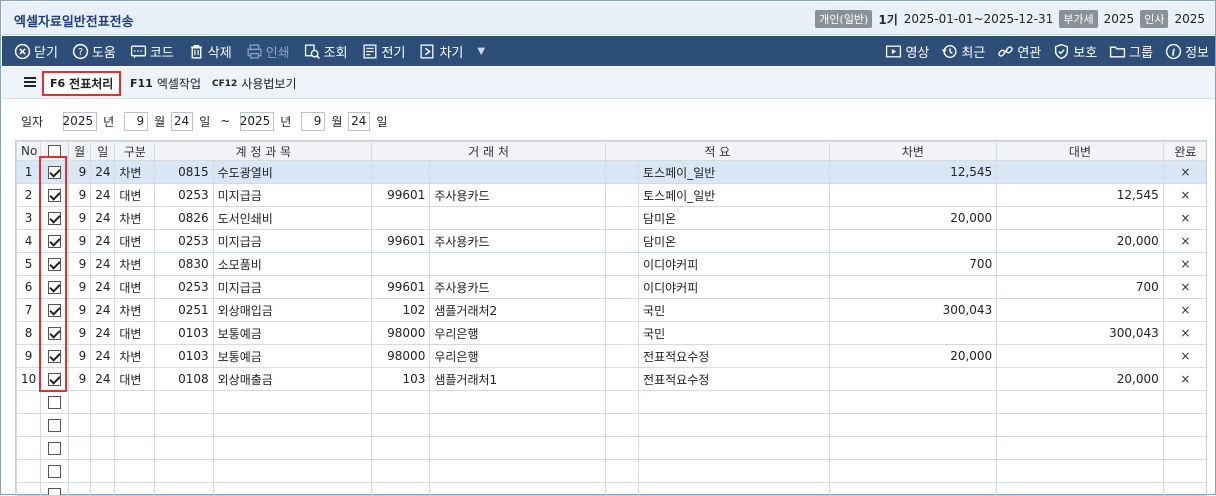 This screenshot has width=1216, height=496. I want to click on to-day-input: 24, so click(359, 121).